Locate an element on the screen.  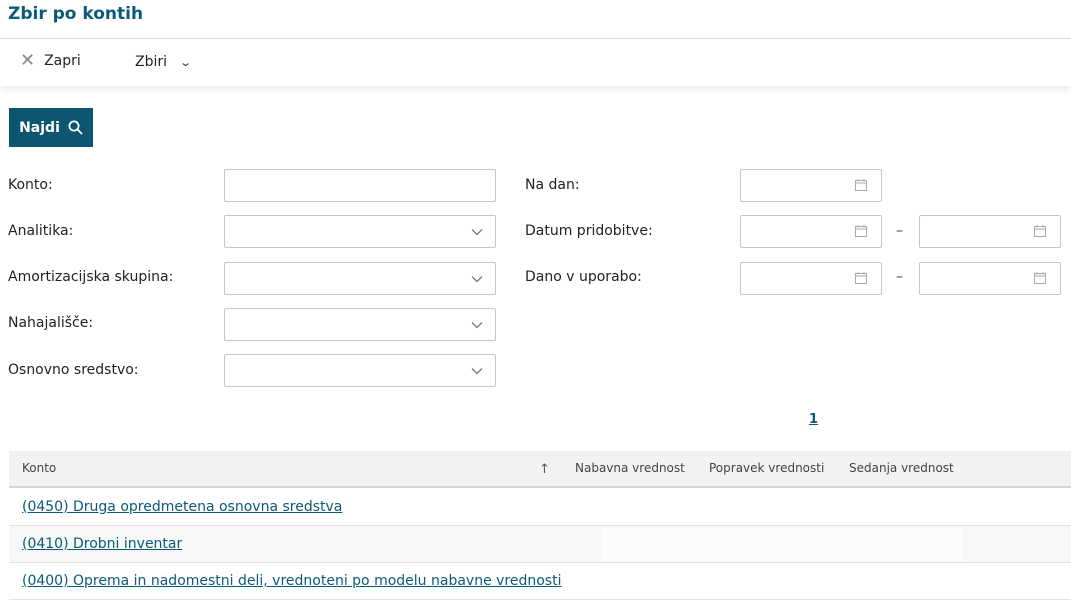
datum-pridobitve-from-field is located at coordinates (811, 231).